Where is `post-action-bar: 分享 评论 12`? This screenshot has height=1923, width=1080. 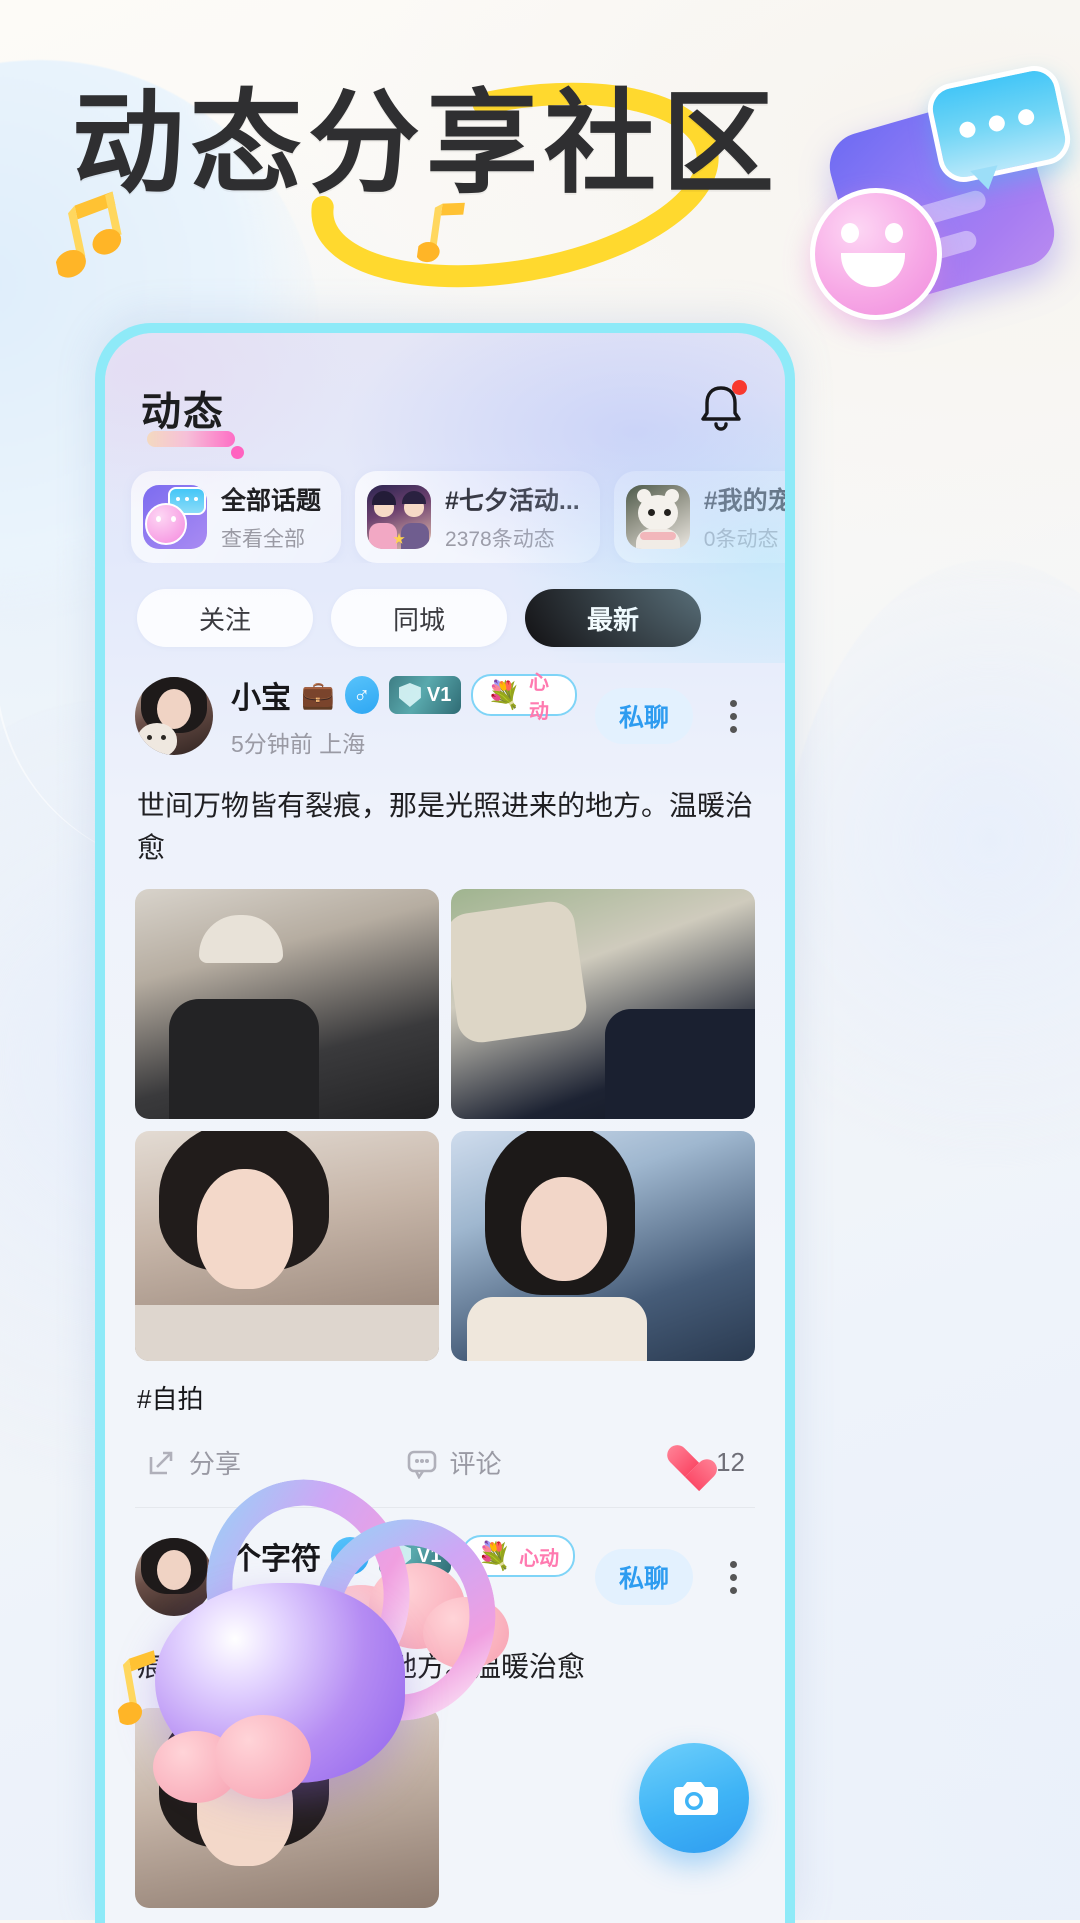
post-action-bar: 分享 评论 12 is located at coordinates (445, 1461).